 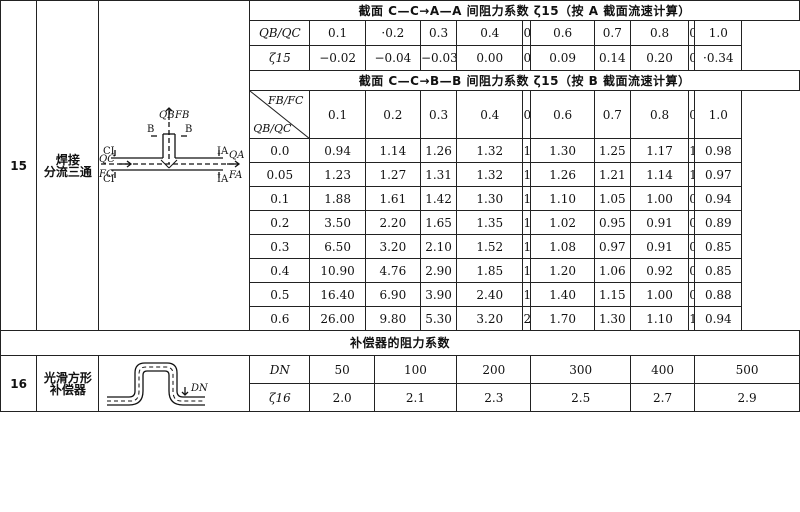 What do you see at coordinates (107, 159) in the screenshot?
I see `diagram-label-qc: QC` at bounding box center [107, 159].